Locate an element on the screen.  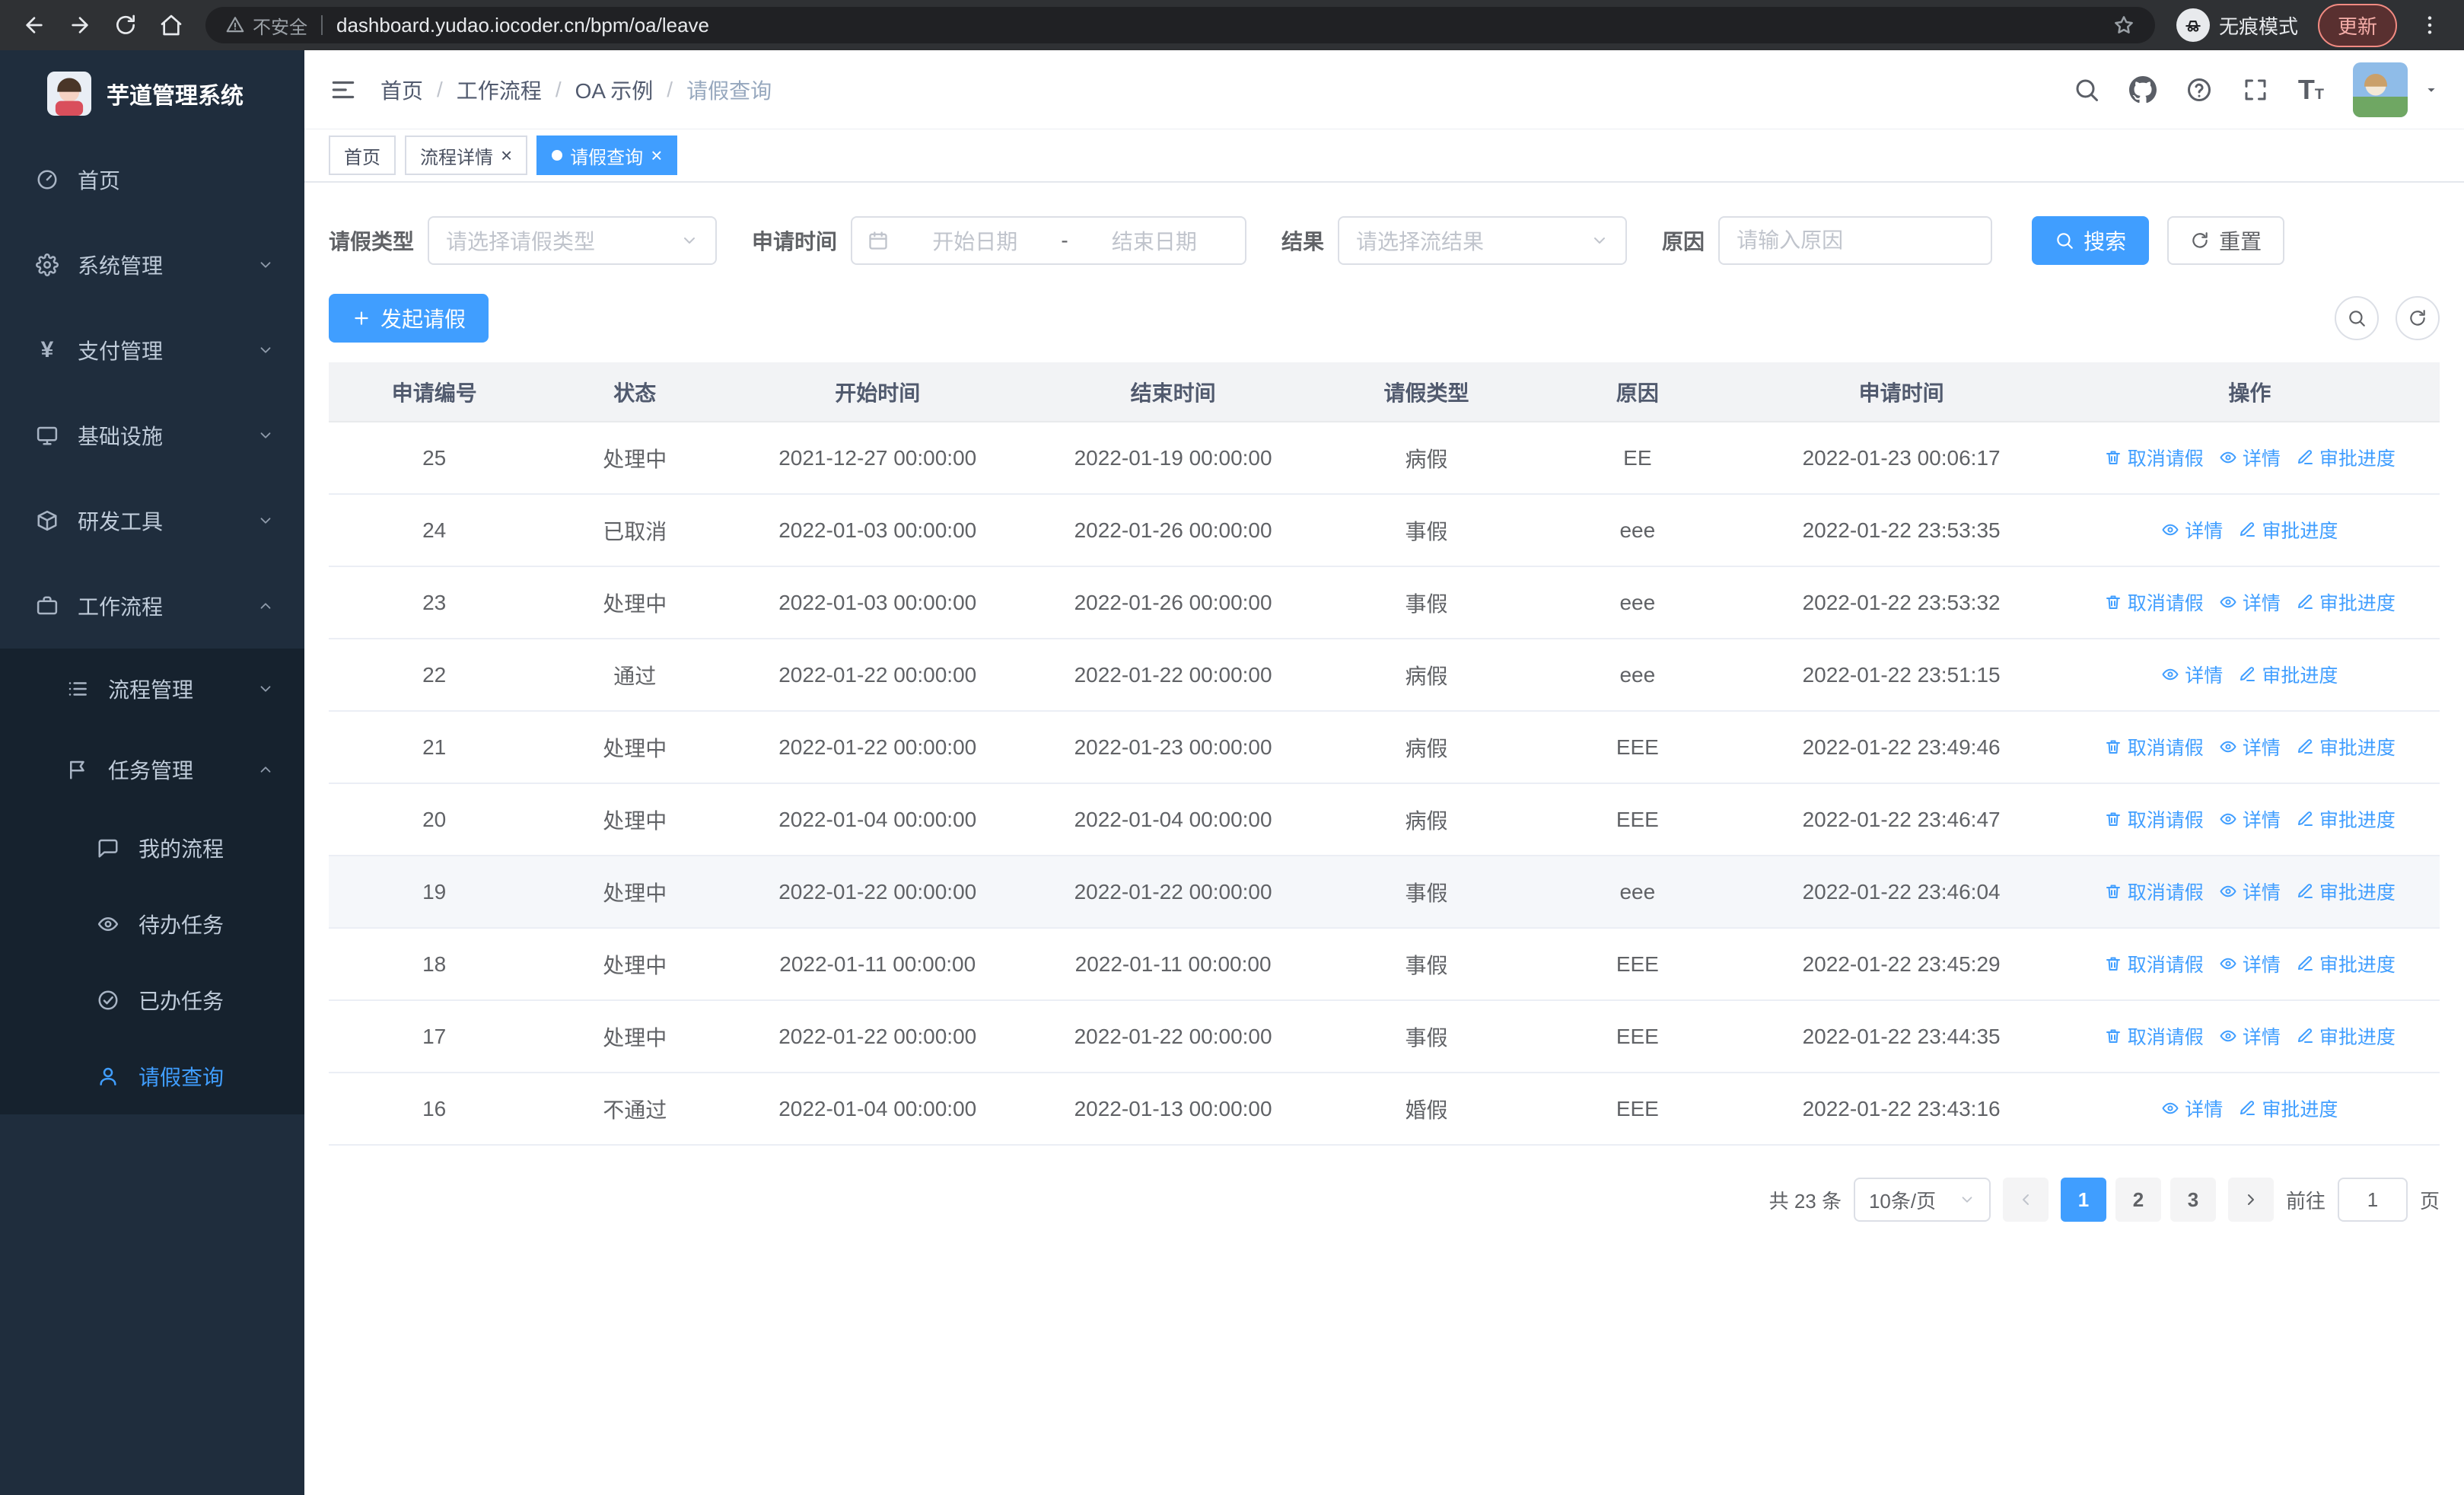
sidebar-item-task-mgmt: 任务管理 is located at coordinates (152, 770).